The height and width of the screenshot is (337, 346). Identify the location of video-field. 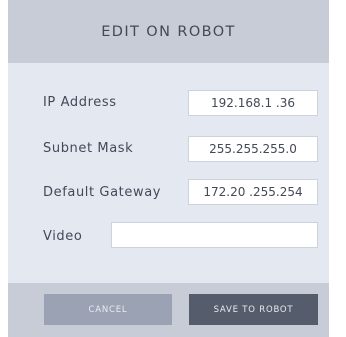
(214, 235).